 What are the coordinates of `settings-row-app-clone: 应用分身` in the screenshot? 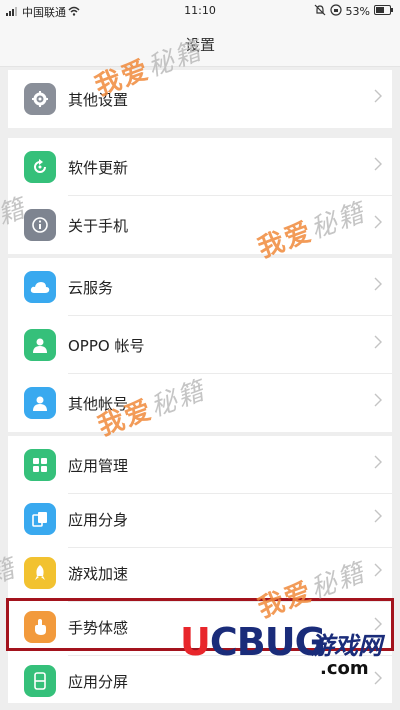 It's located at (200, 519).